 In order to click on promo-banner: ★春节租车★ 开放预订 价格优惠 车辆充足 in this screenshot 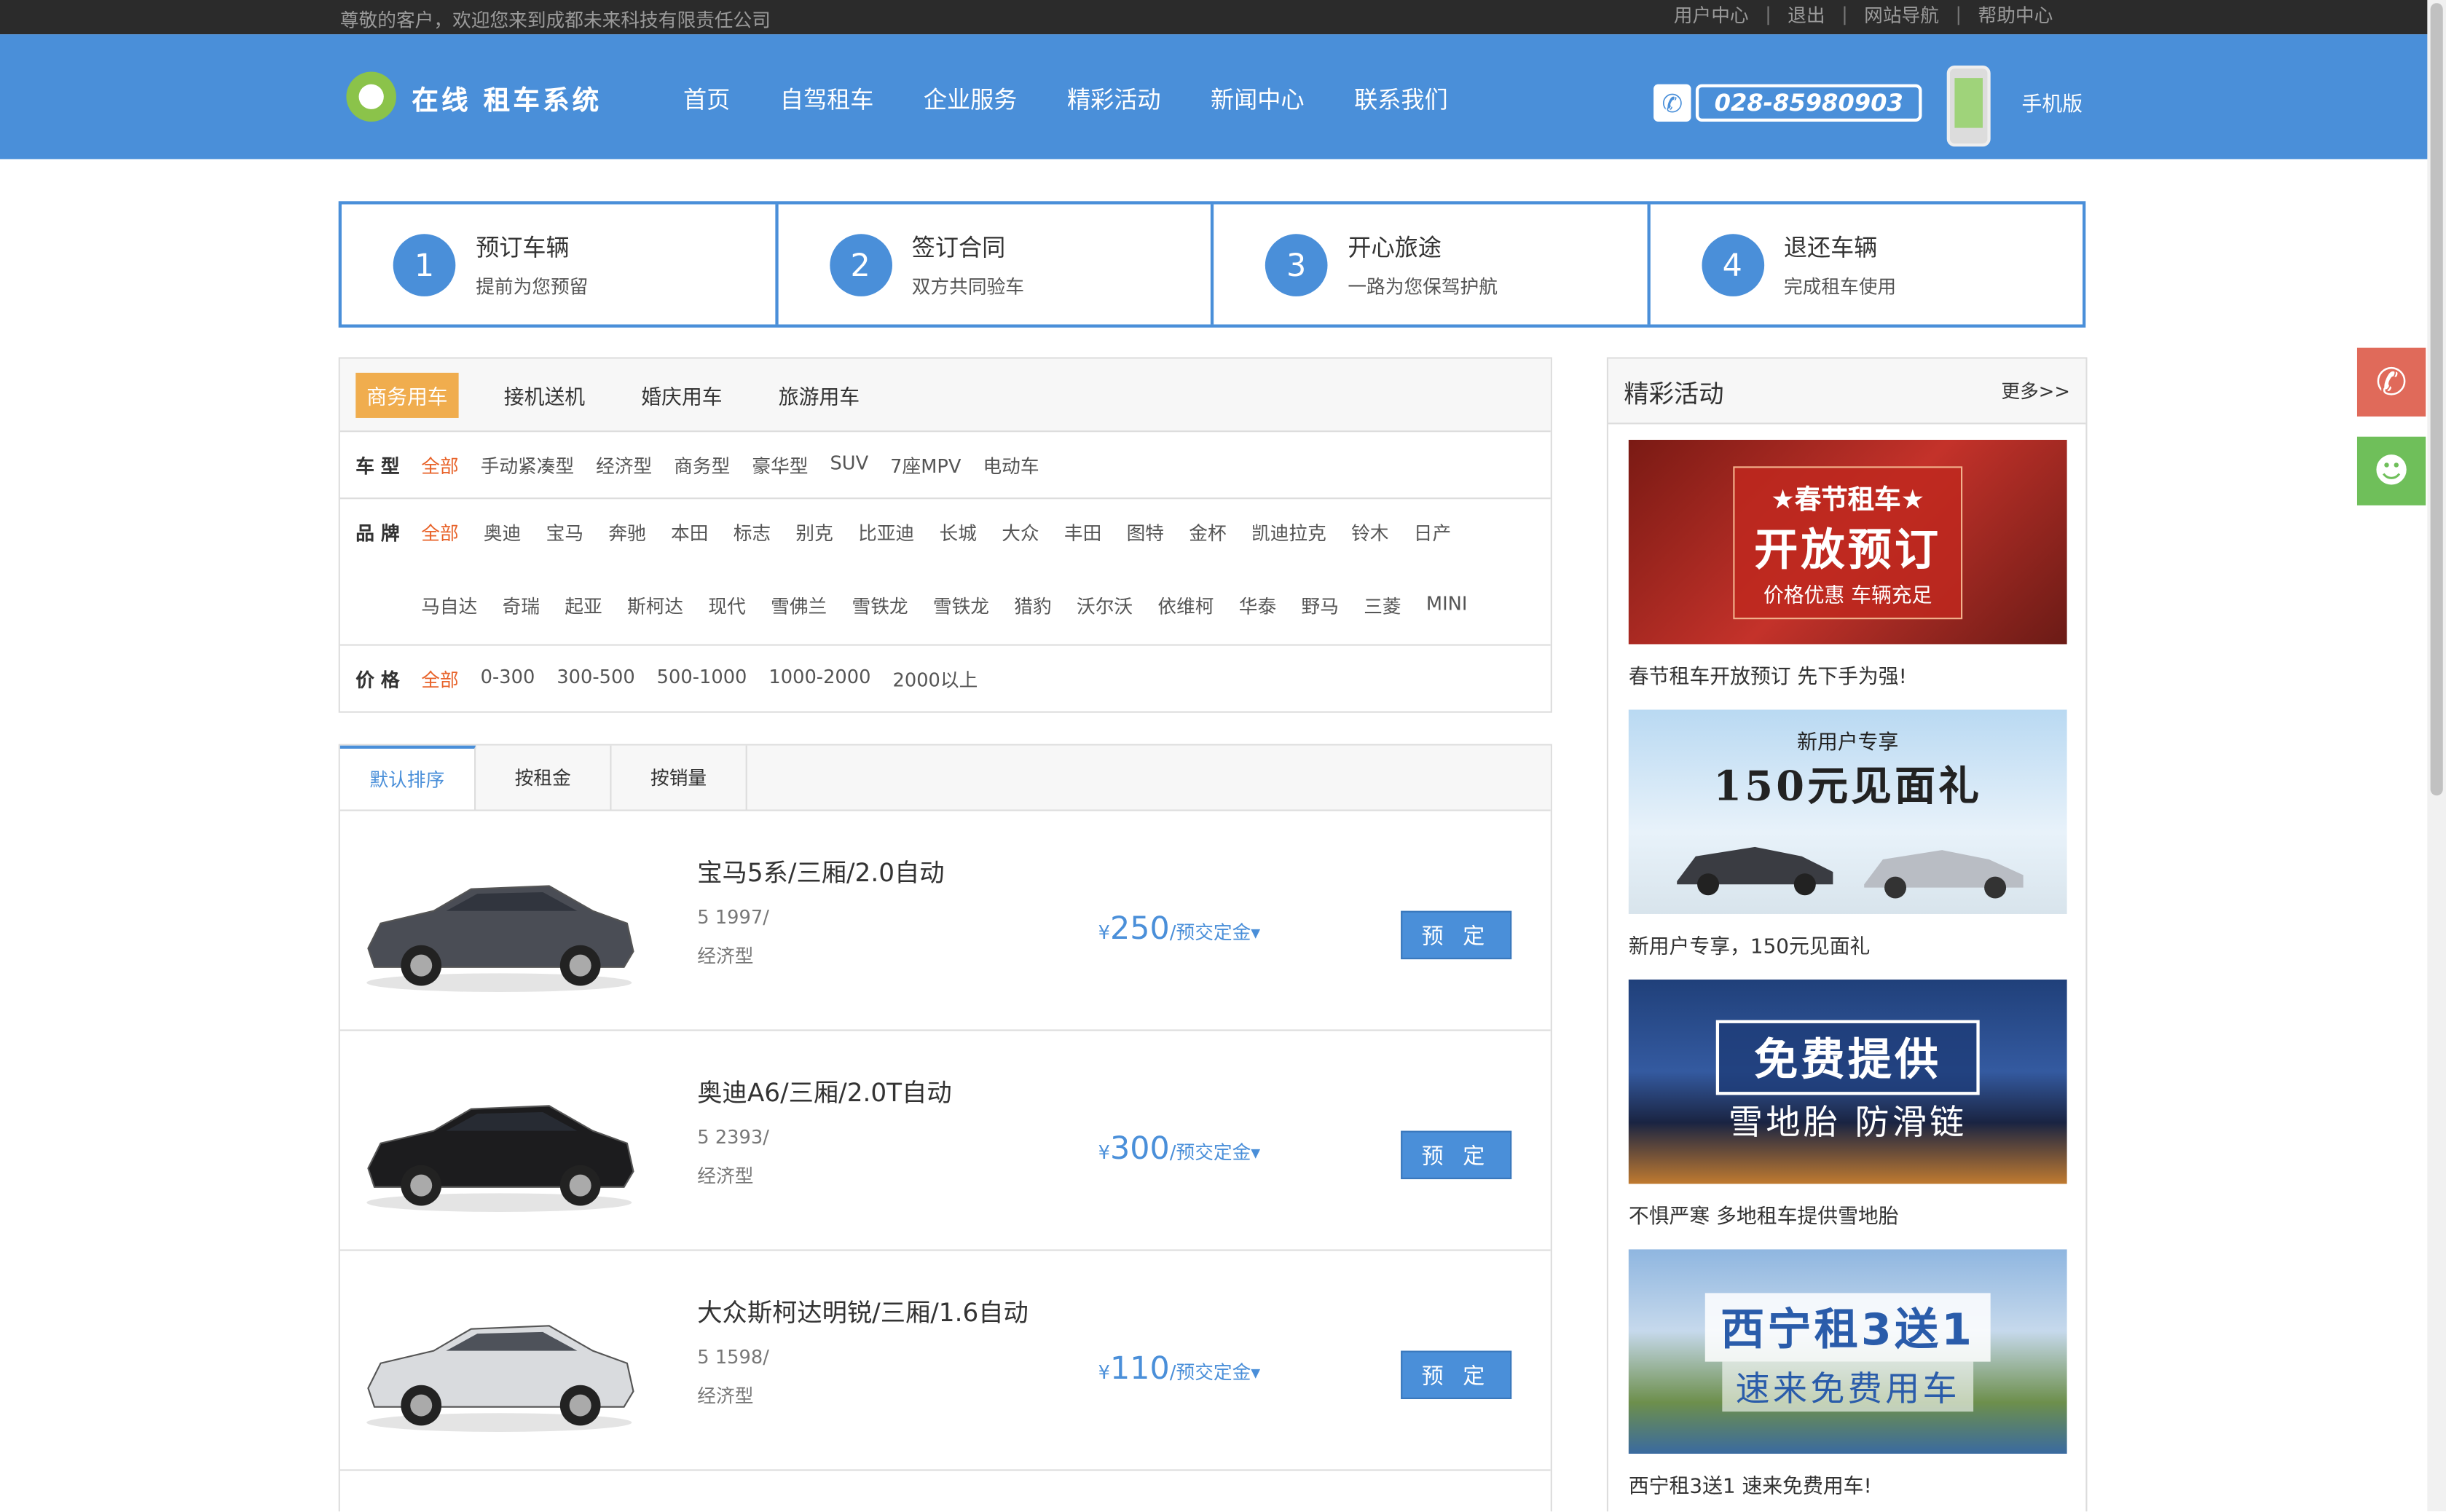, I will do `click(1847, 542)`.